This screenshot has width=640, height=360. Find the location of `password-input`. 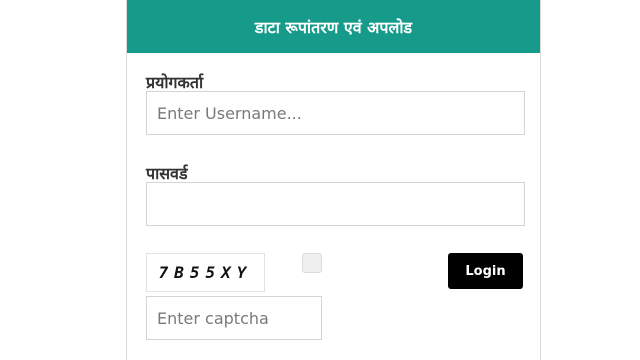

password-input is located at coordinates (335, 204).